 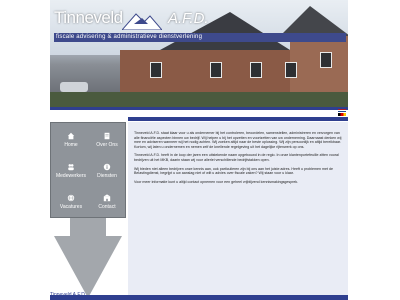 I want to click on footer-bar, so click(x=199, y=297).